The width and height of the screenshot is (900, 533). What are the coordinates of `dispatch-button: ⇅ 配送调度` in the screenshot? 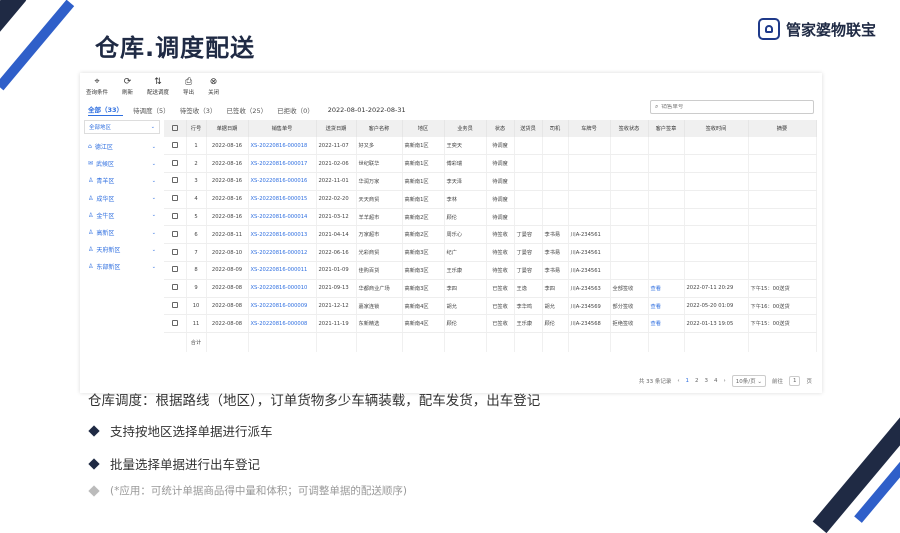 It's located at (158, 88).